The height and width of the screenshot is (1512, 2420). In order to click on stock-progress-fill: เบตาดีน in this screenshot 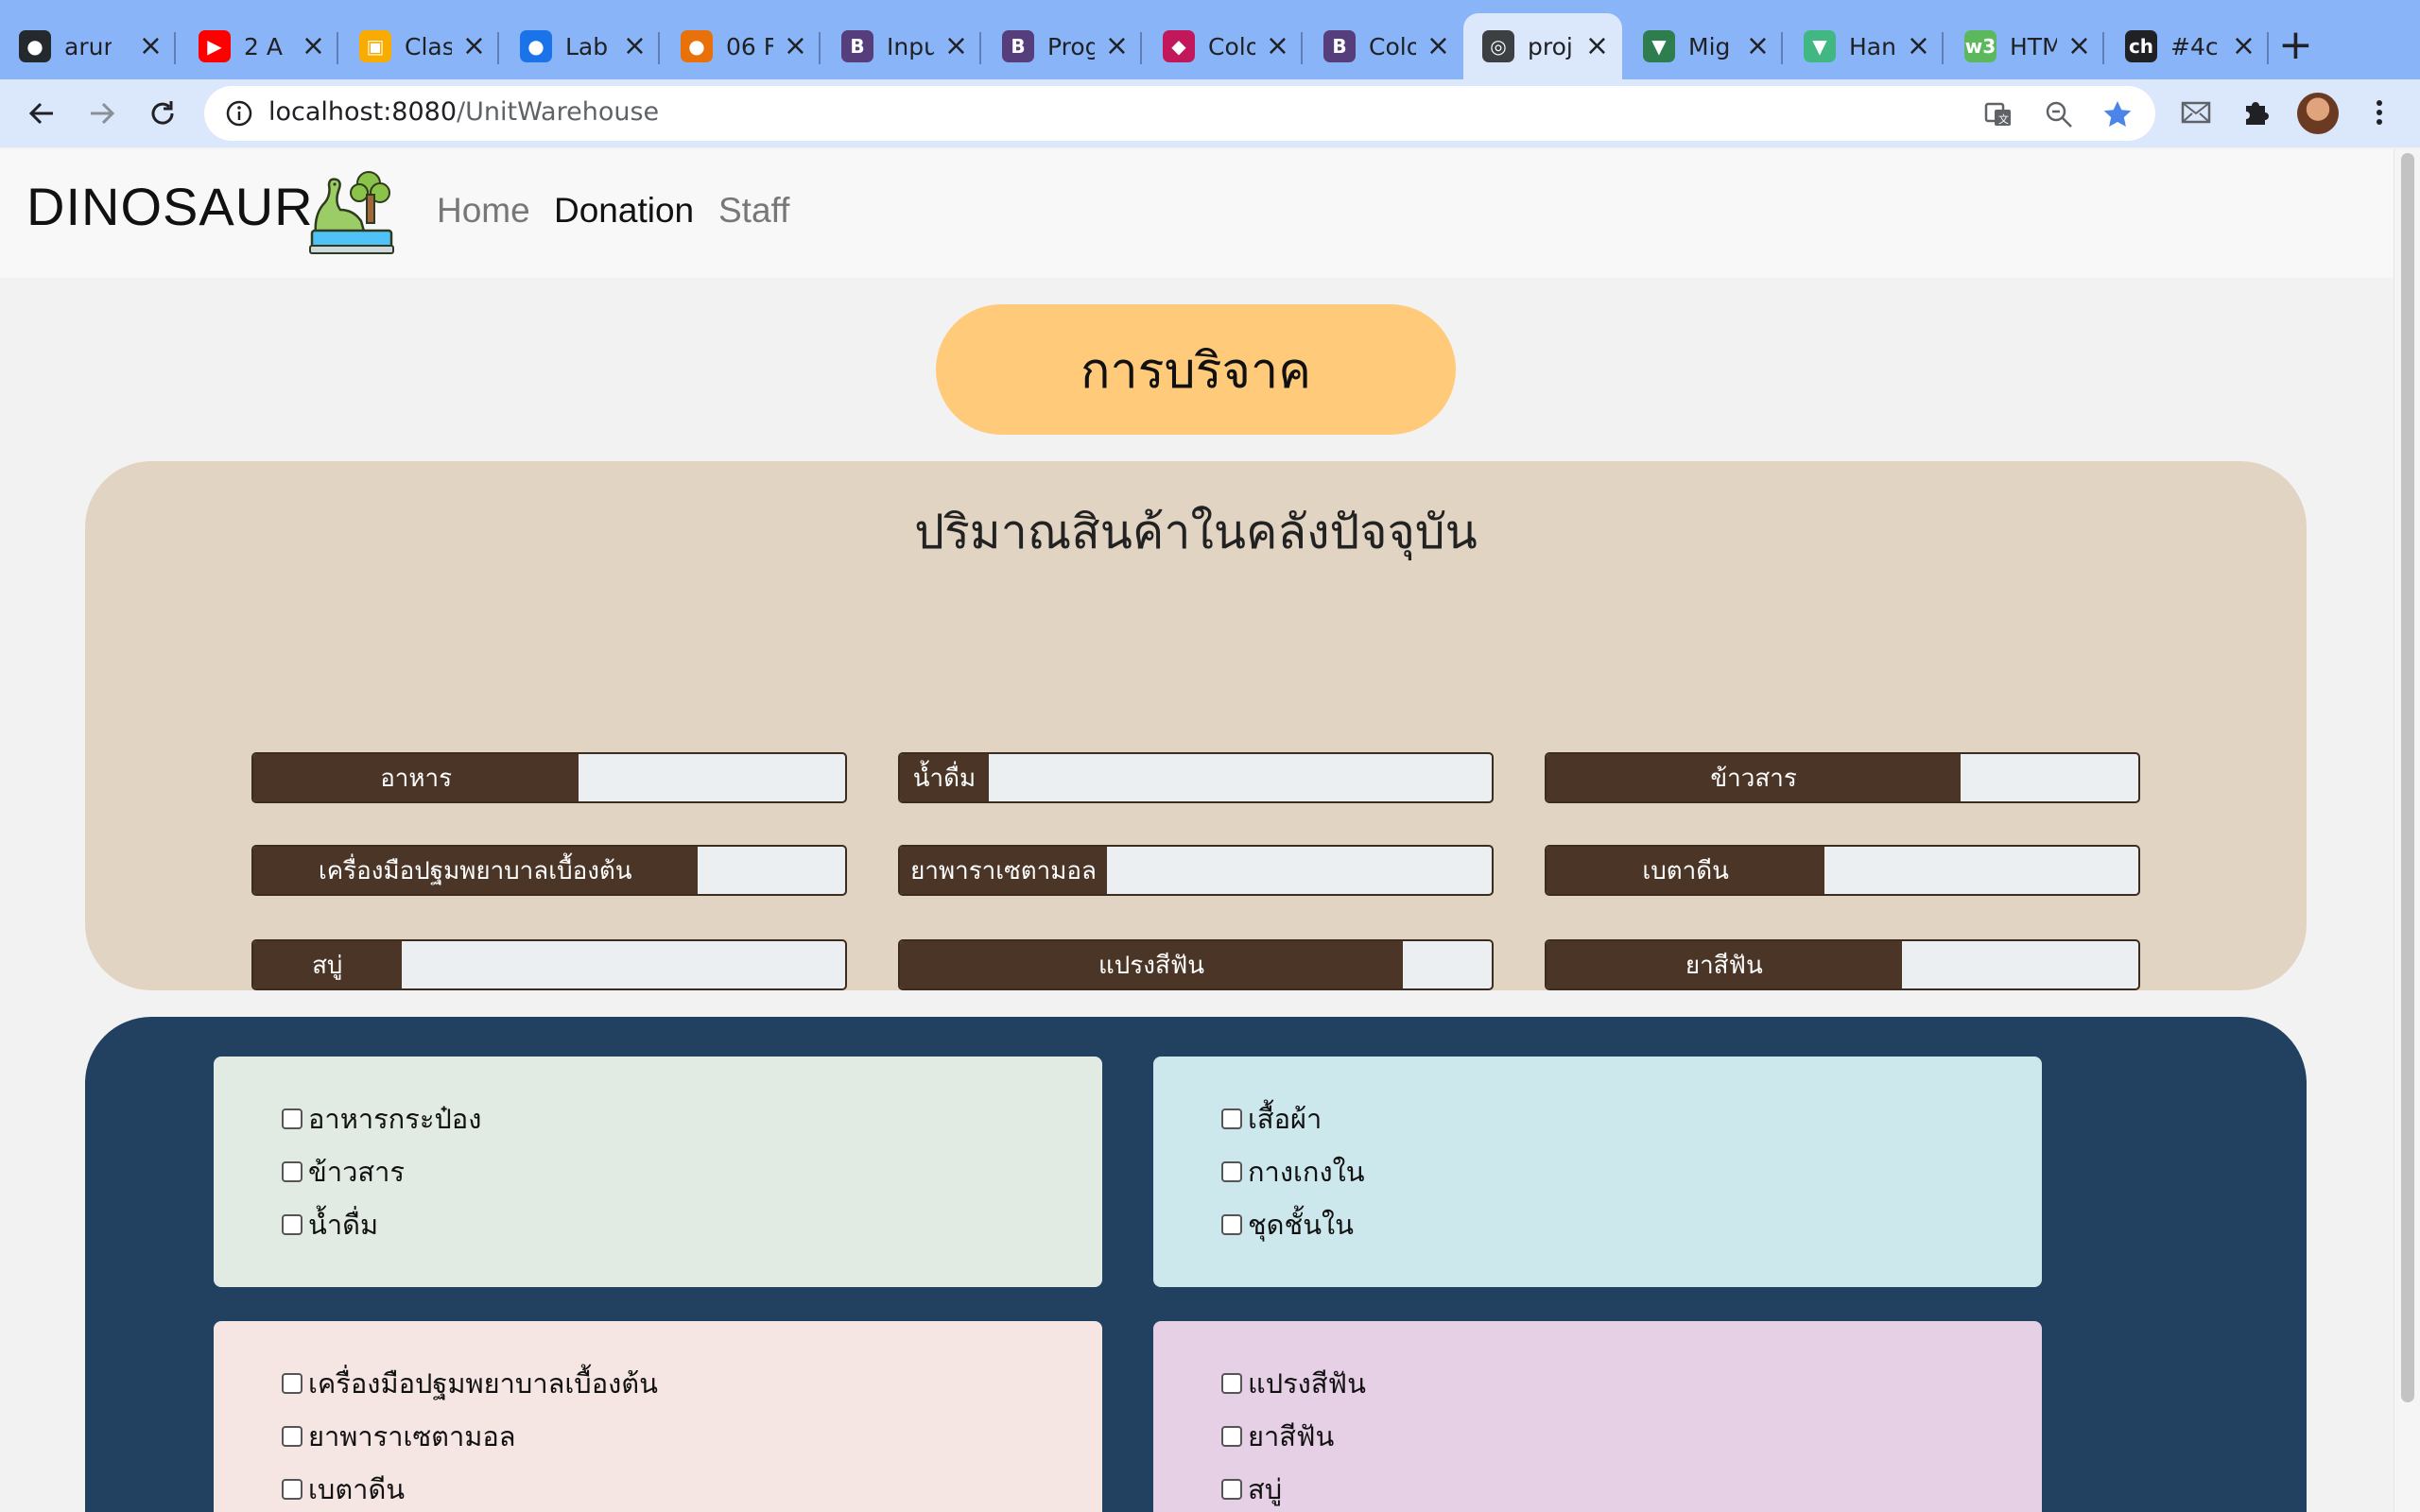, I will do `click(1686, 870)`.